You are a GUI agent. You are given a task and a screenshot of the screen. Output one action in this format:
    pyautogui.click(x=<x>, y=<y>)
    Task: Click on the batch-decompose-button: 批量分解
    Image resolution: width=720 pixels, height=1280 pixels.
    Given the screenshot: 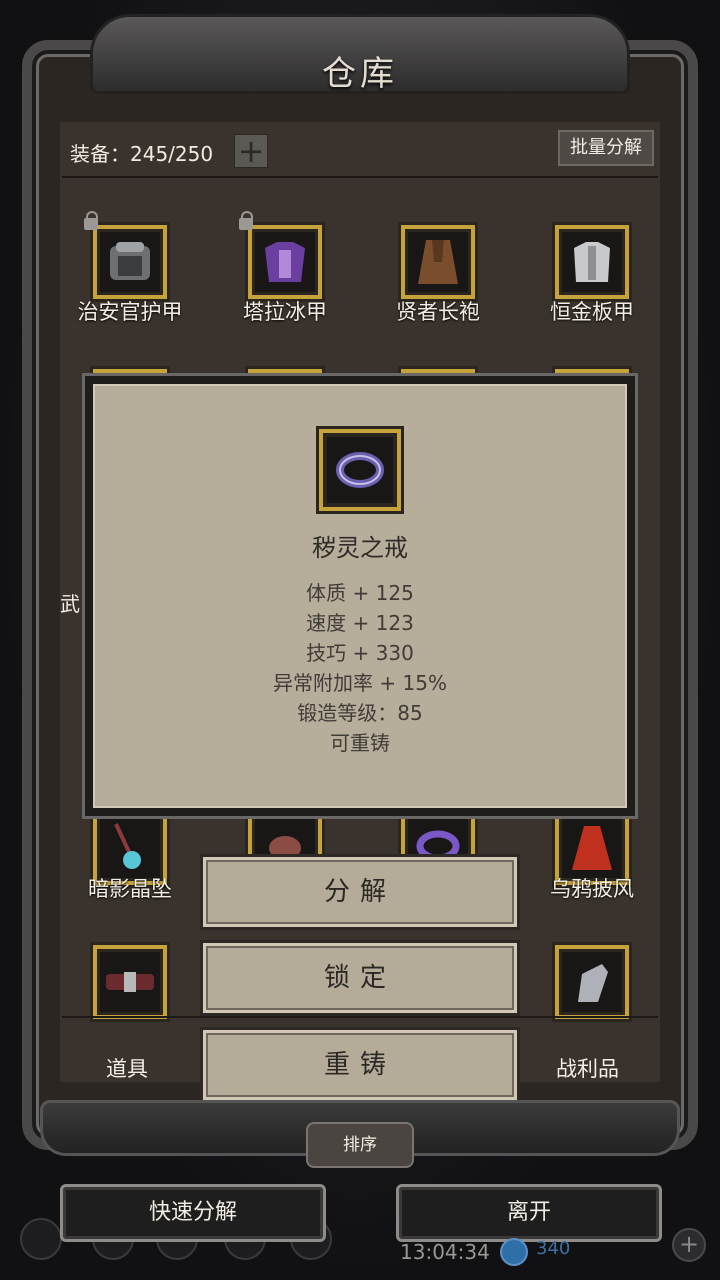 What is the action you would take?
    pyautogui.click(x=606, y=148)
    